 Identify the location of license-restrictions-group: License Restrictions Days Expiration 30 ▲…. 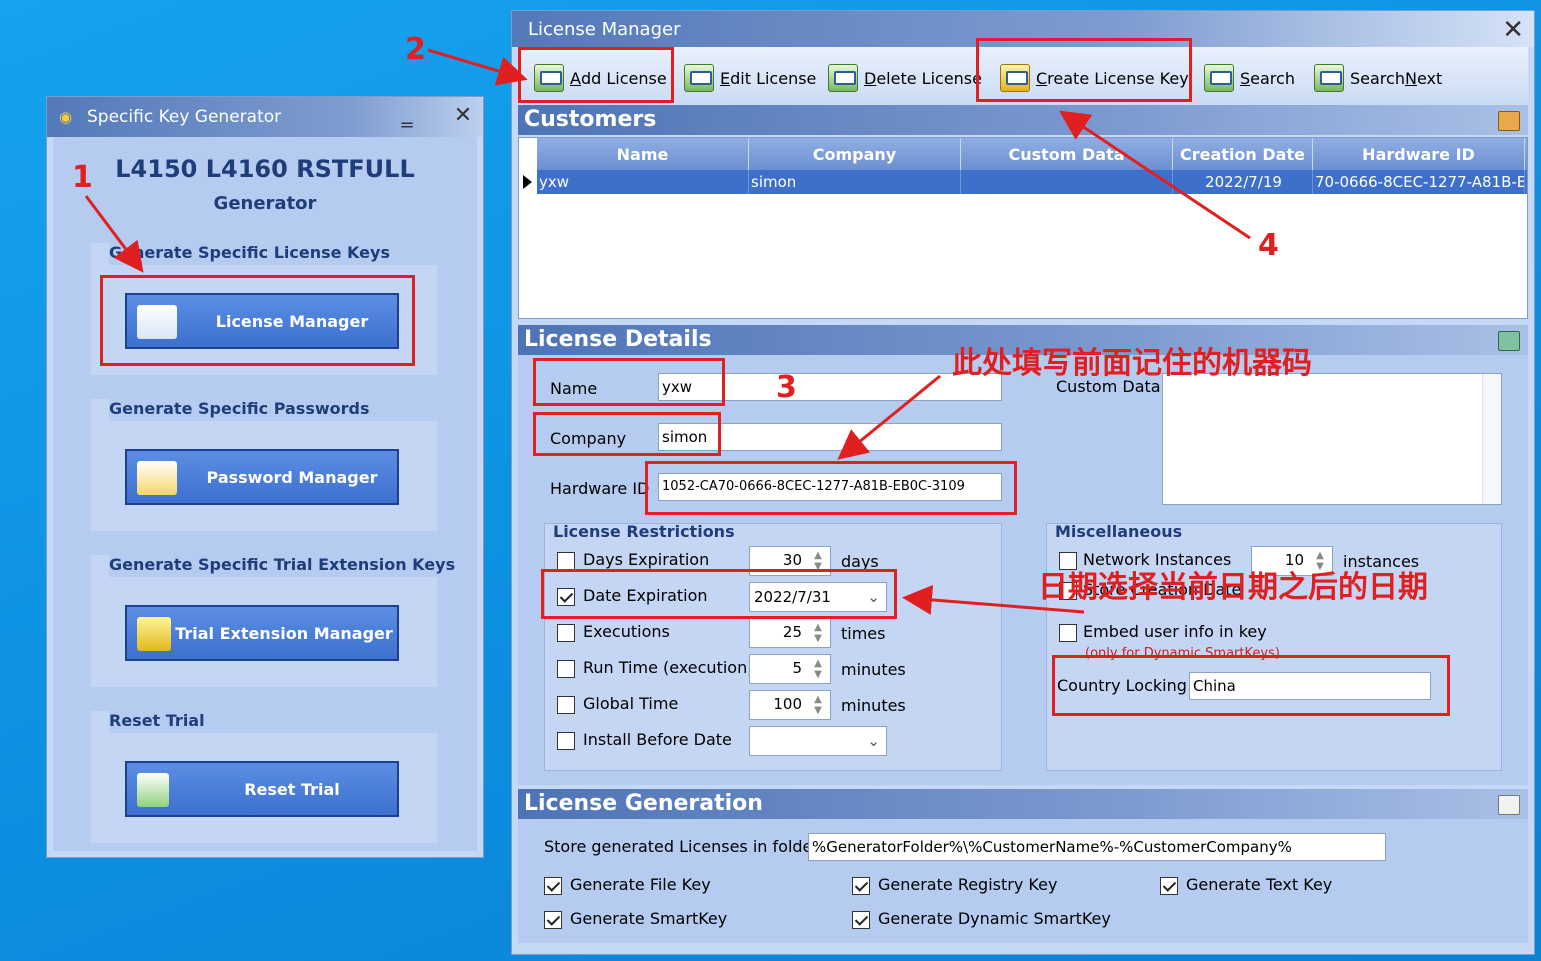
(773, 646).